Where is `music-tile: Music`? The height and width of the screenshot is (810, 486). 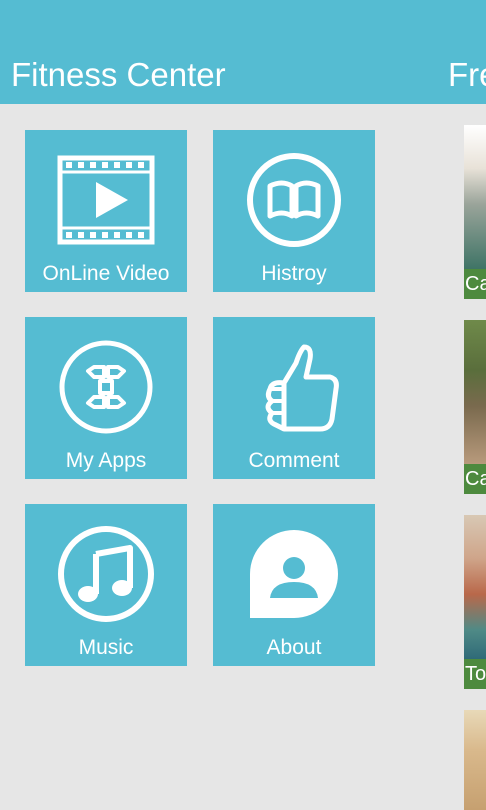
music-tile: Music is located at coordinates (106, 585).